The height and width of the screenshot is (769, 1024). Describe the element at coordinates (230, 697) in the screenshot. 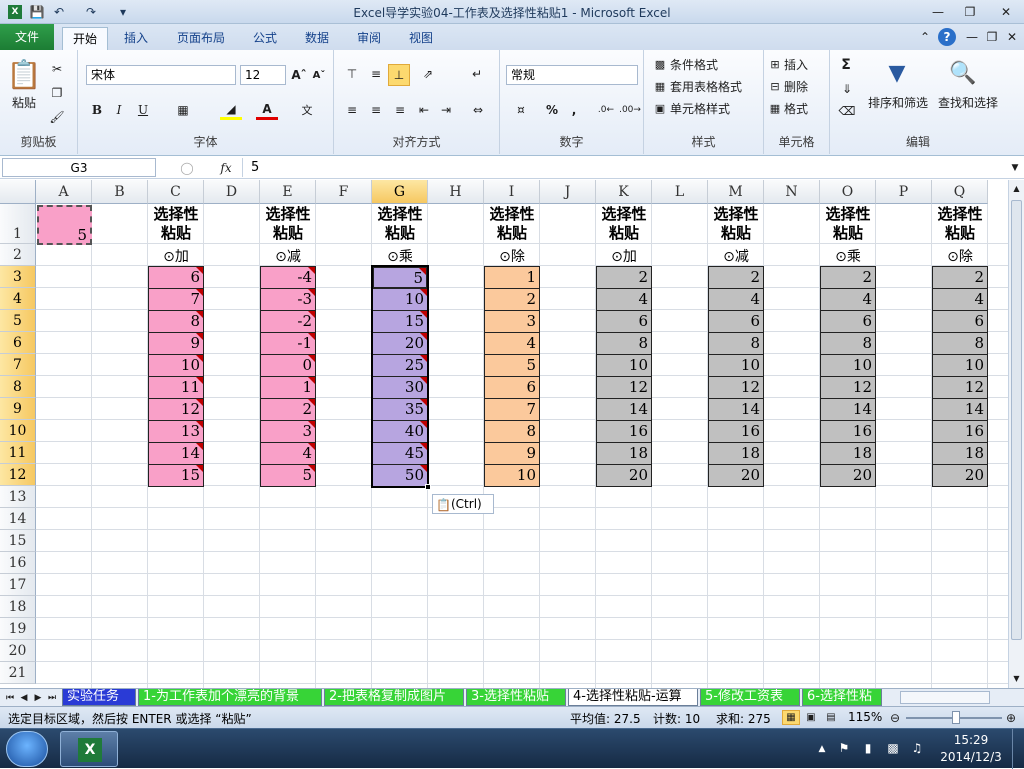

I see `sheet-tab: 1-为工作表加个漂亮的背景` at that location.